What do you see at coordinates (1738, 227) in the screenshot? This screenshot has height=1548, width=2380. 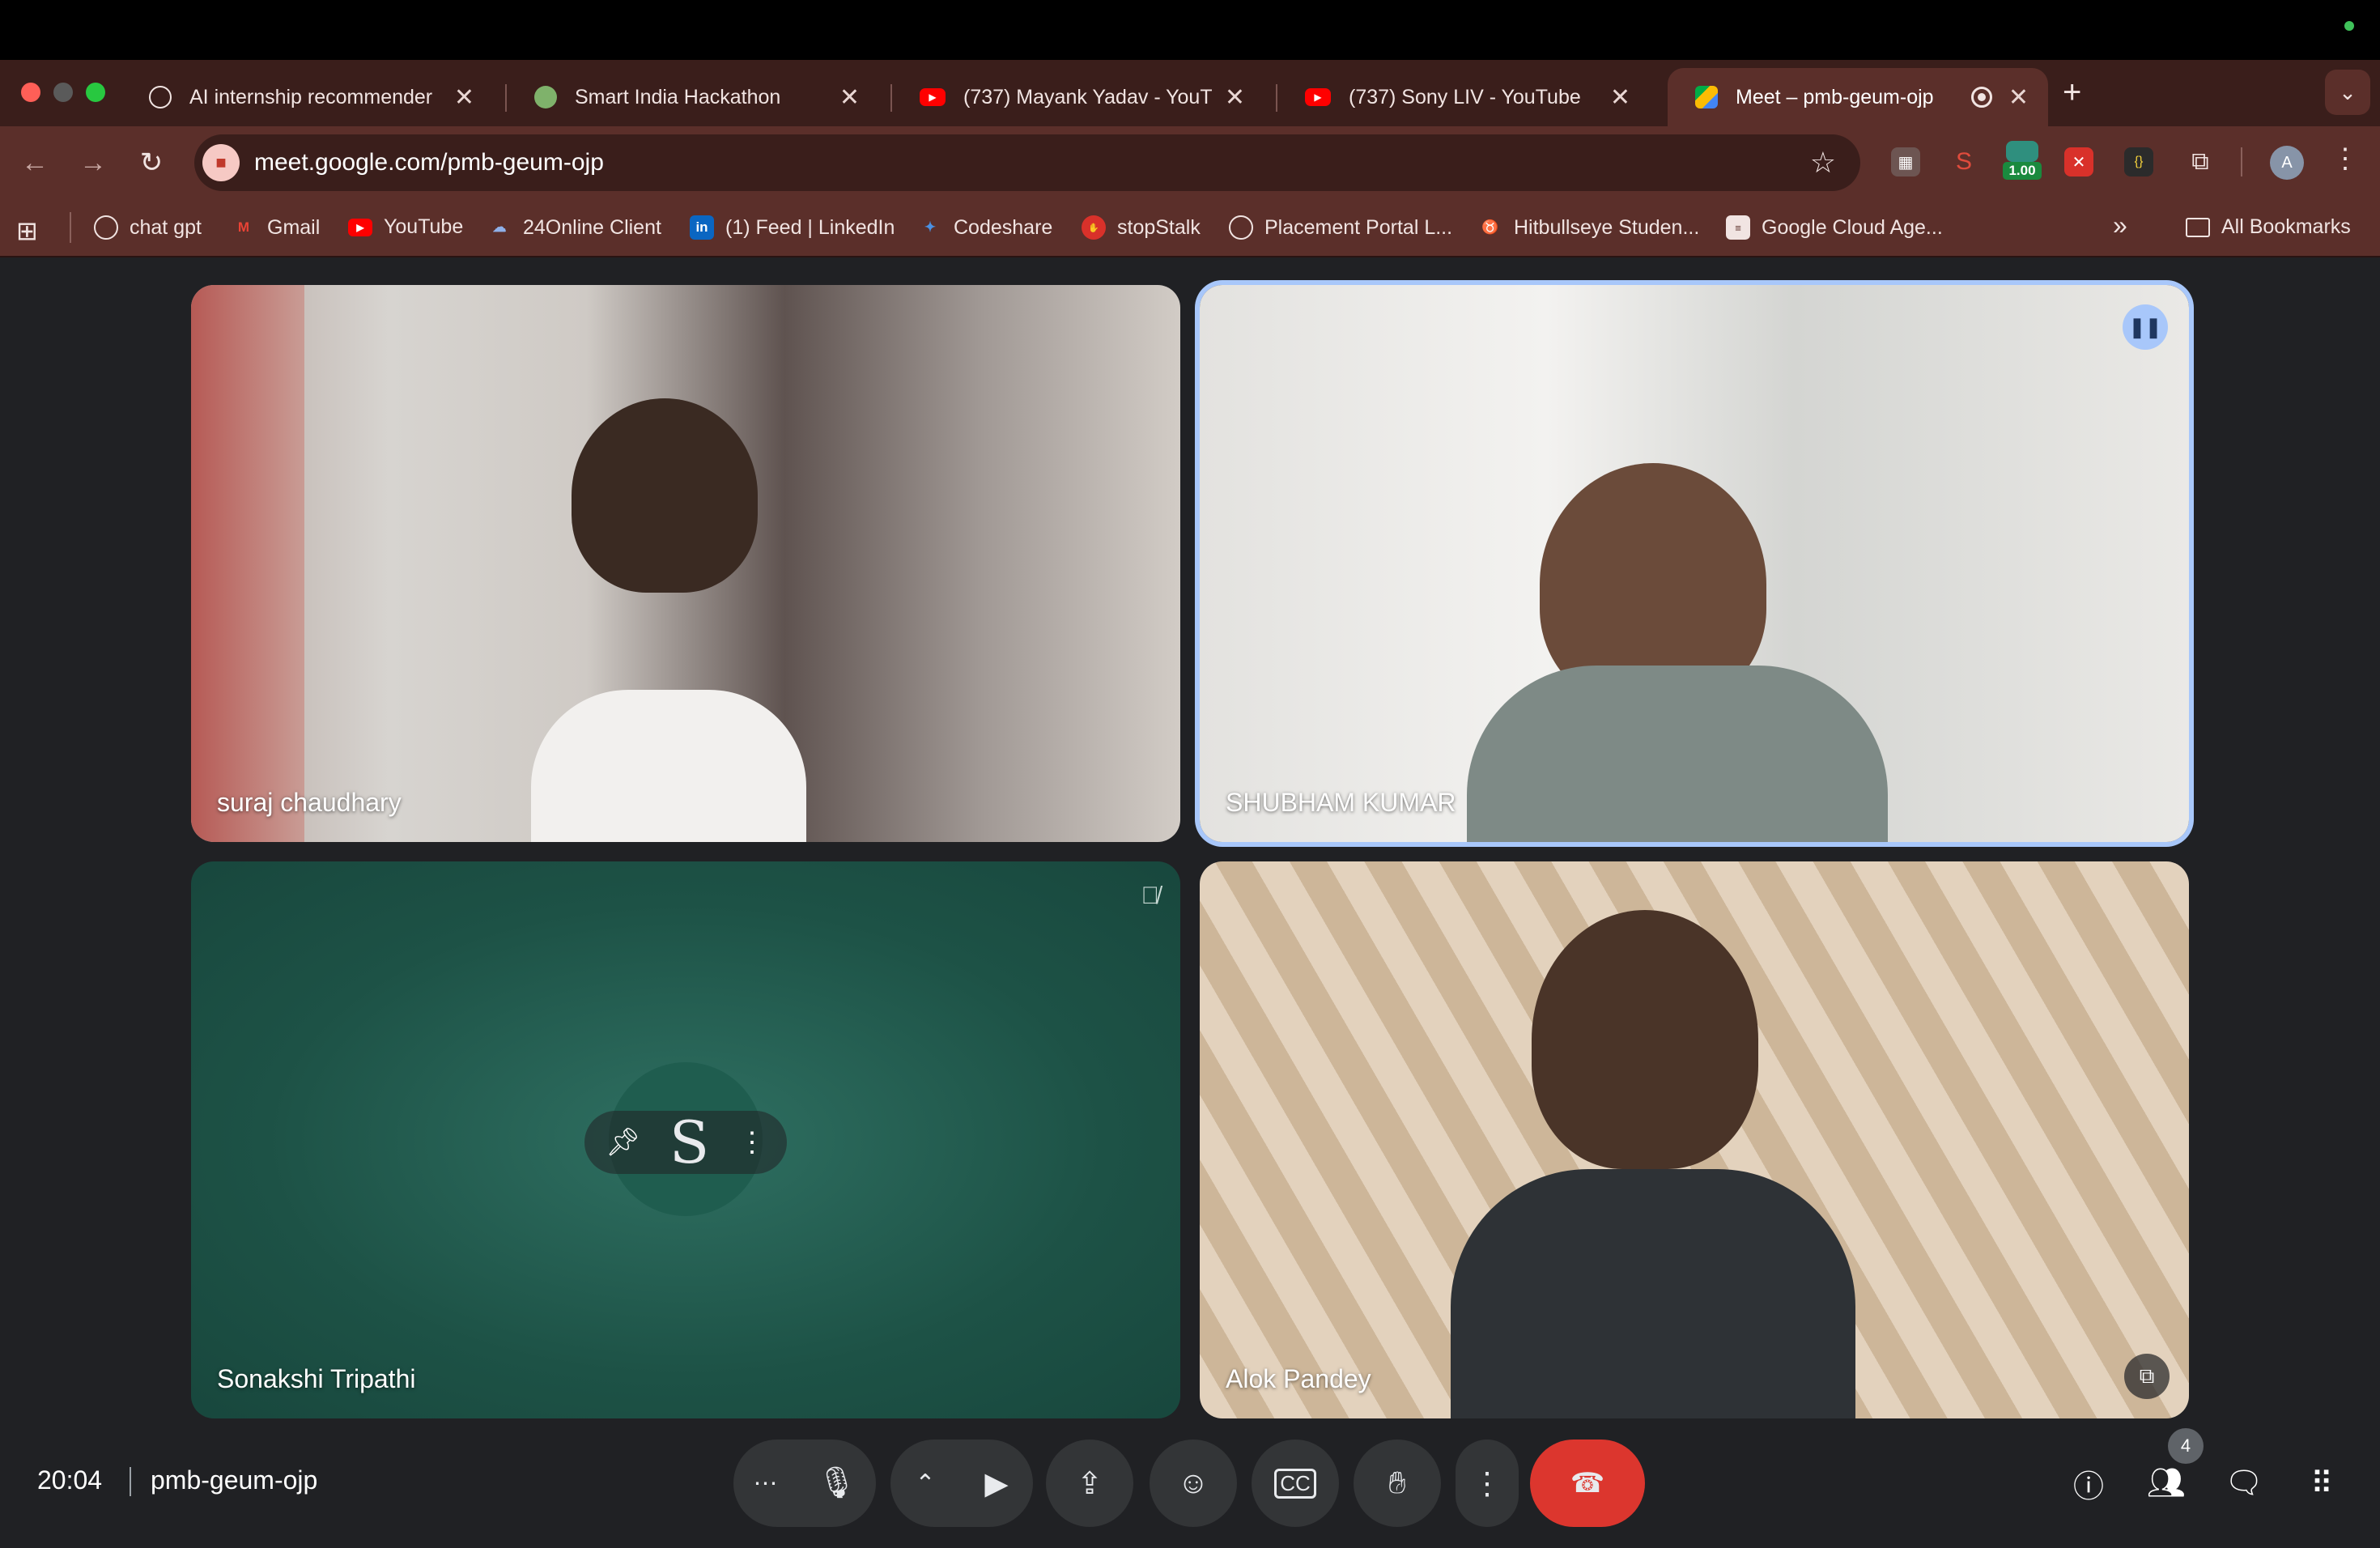 I see `doc-icon: ≡` at bounding box center [1738, 227].